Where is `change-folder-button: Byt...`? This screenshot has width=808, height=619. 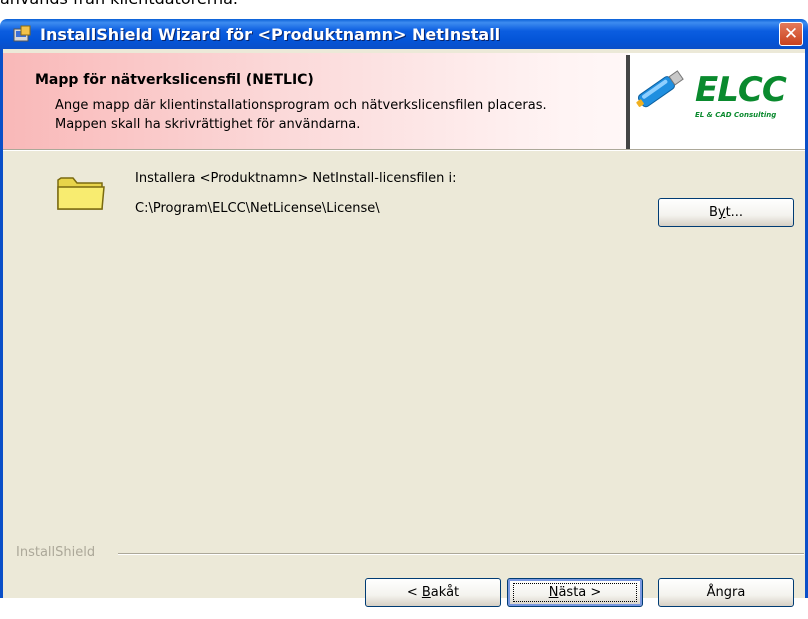
change-folder-button: Byt... is located at coordinates (726, 212).